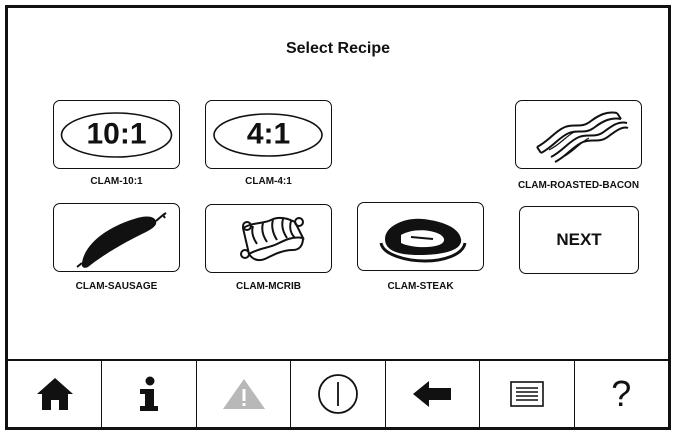 This screenshot has width=684, height=443. I want to click on back-arrow-icon, so click(432, 394).